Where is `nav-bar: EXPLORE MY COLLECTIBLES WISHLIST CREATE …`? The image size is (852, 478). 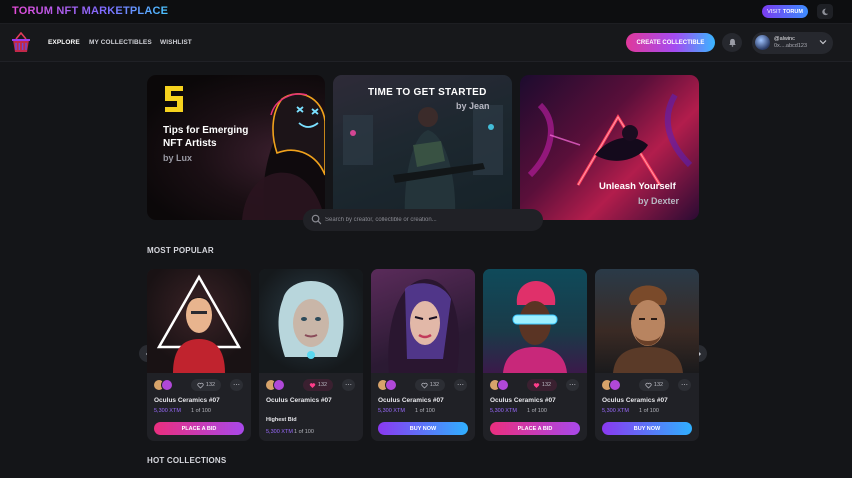
nav-bar: EXPLORE MY COLLECTIBLES WISHLIST CREATE … is located at coordinates (426, 43).